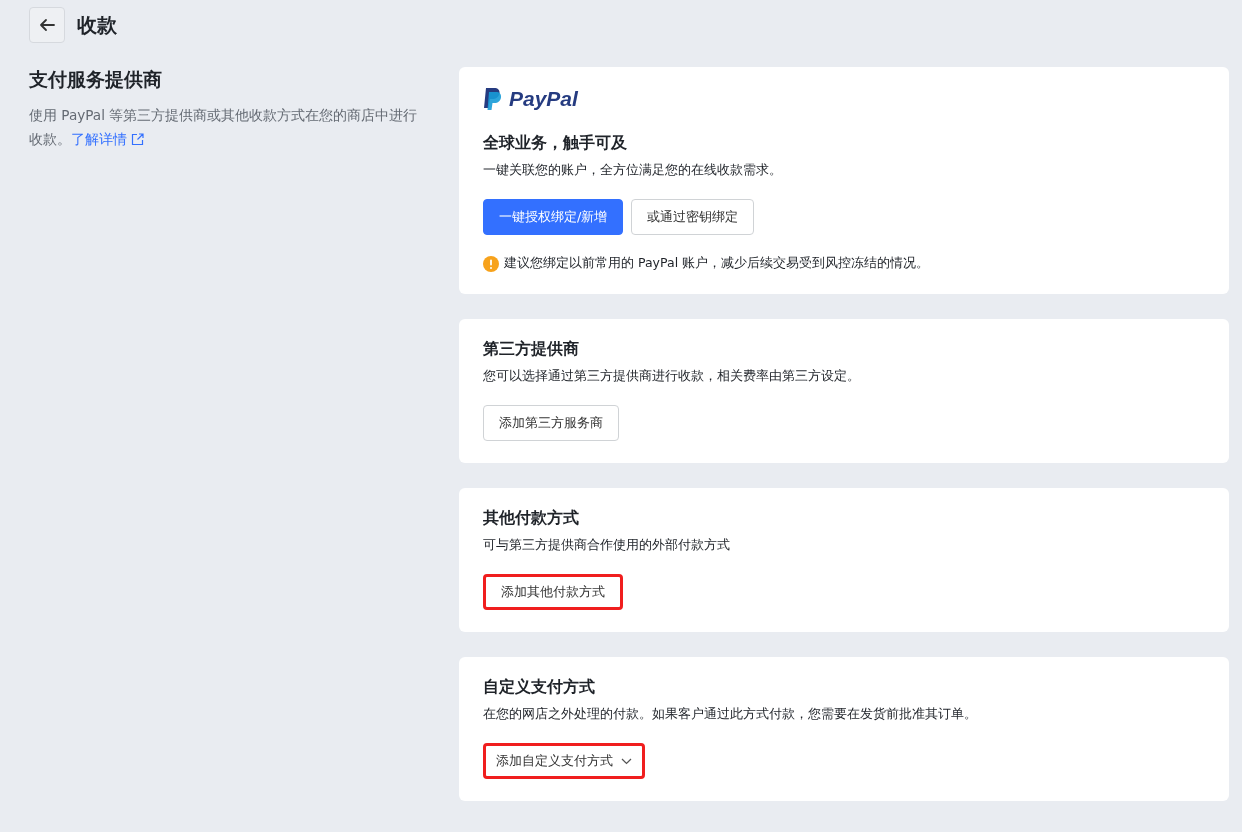 The image size is (1242, 832). Describe the element at coordinates (531, 518) in the screenshot. I see `card-title: 其他付款方式` at that location.